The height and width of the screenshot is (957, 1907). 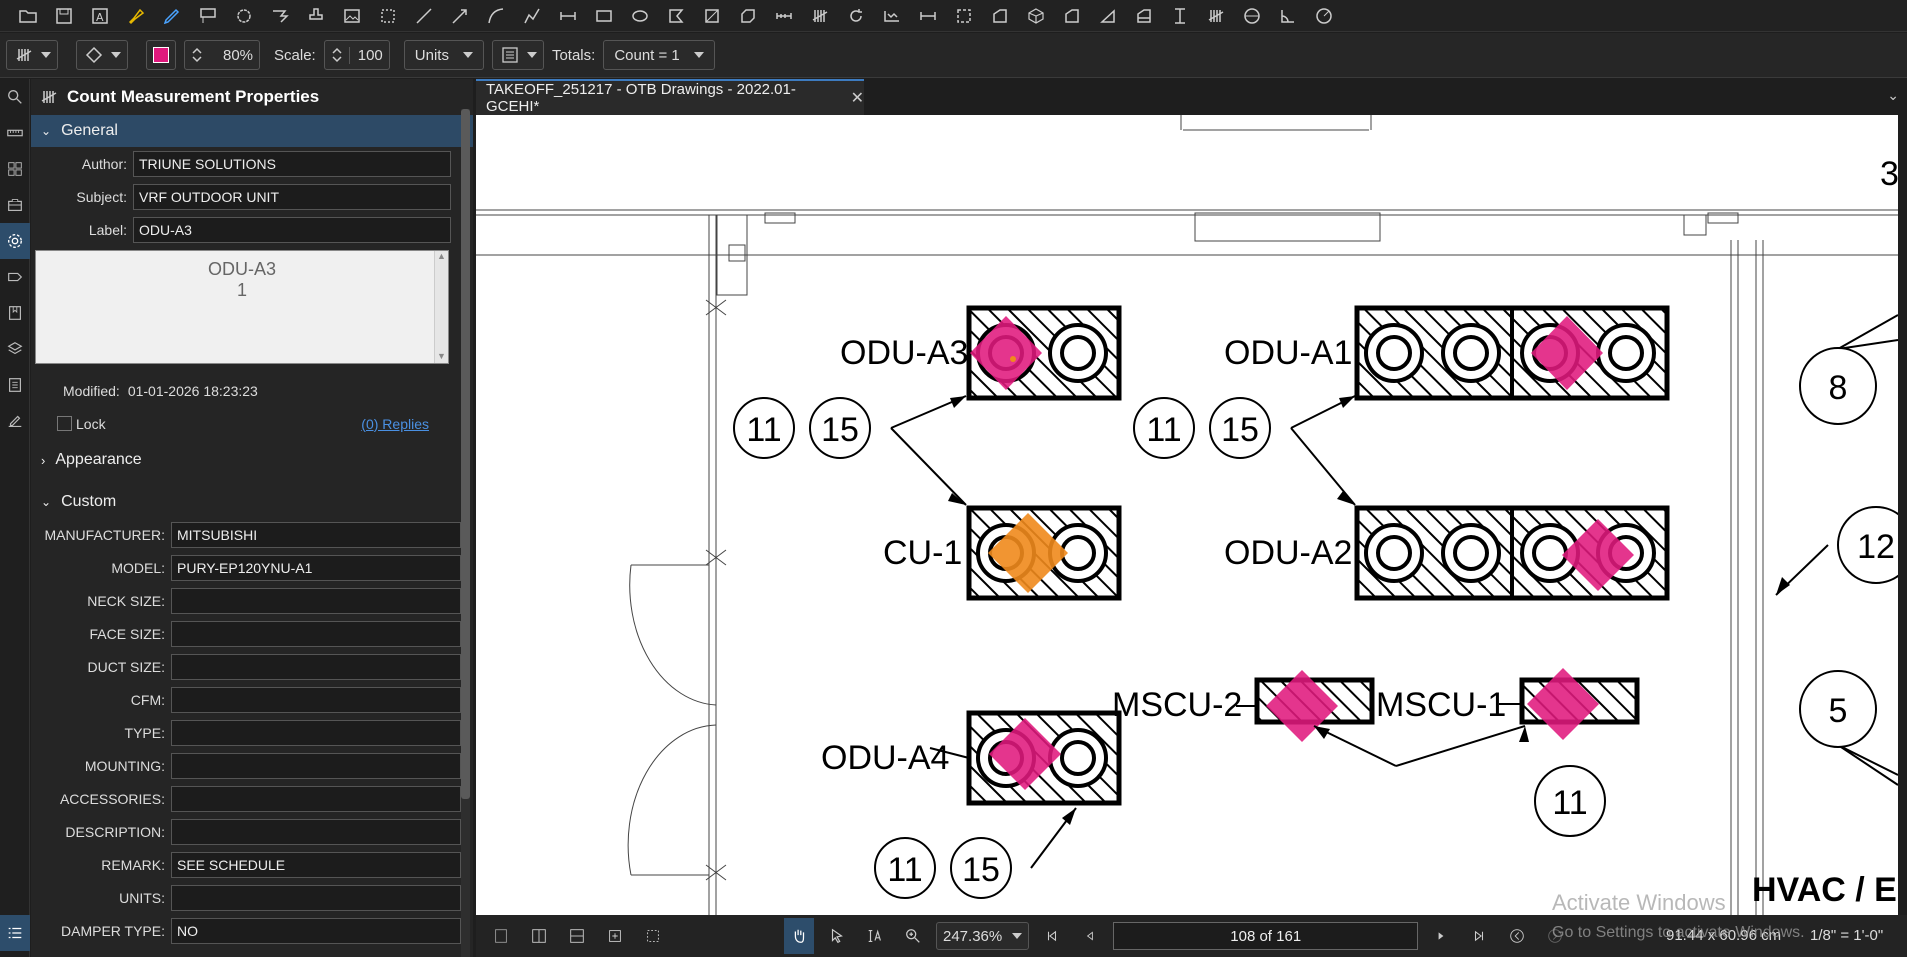 What do you see at coordinates (252, 460) in the screenshot?
I see `appearance-section-header: › Appearance` at bounding box center [252, 460].